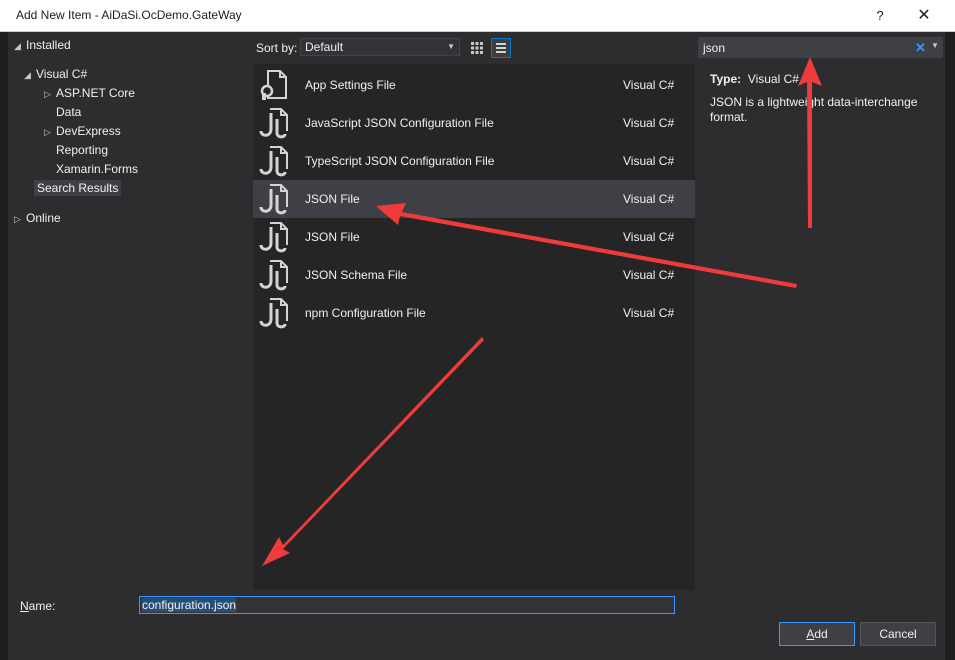 This screenshot has height=660, width=955. I want to click on tree-item-data: Data, so click(68, 112).